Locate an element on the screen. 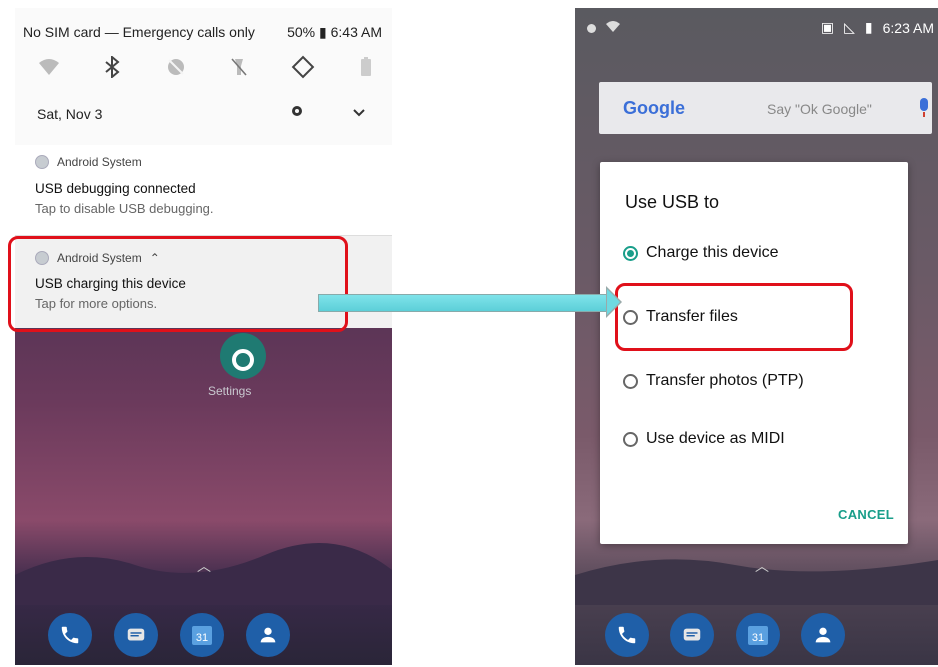  settings-app-label: Settings is located at coordinates (230, 391).